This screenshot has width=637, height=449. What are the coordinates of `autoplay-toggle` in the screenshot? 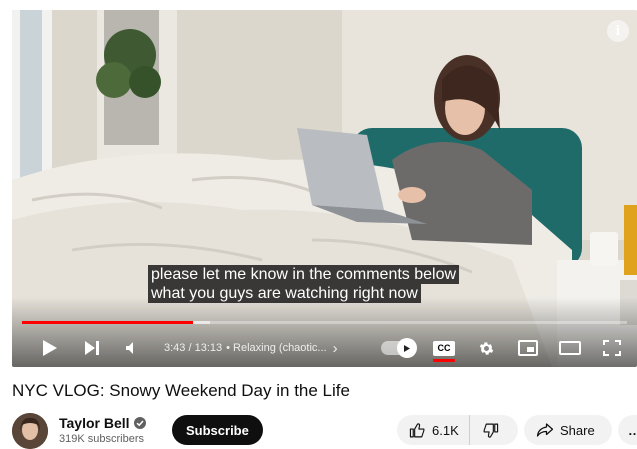 It's located at (402, 348).